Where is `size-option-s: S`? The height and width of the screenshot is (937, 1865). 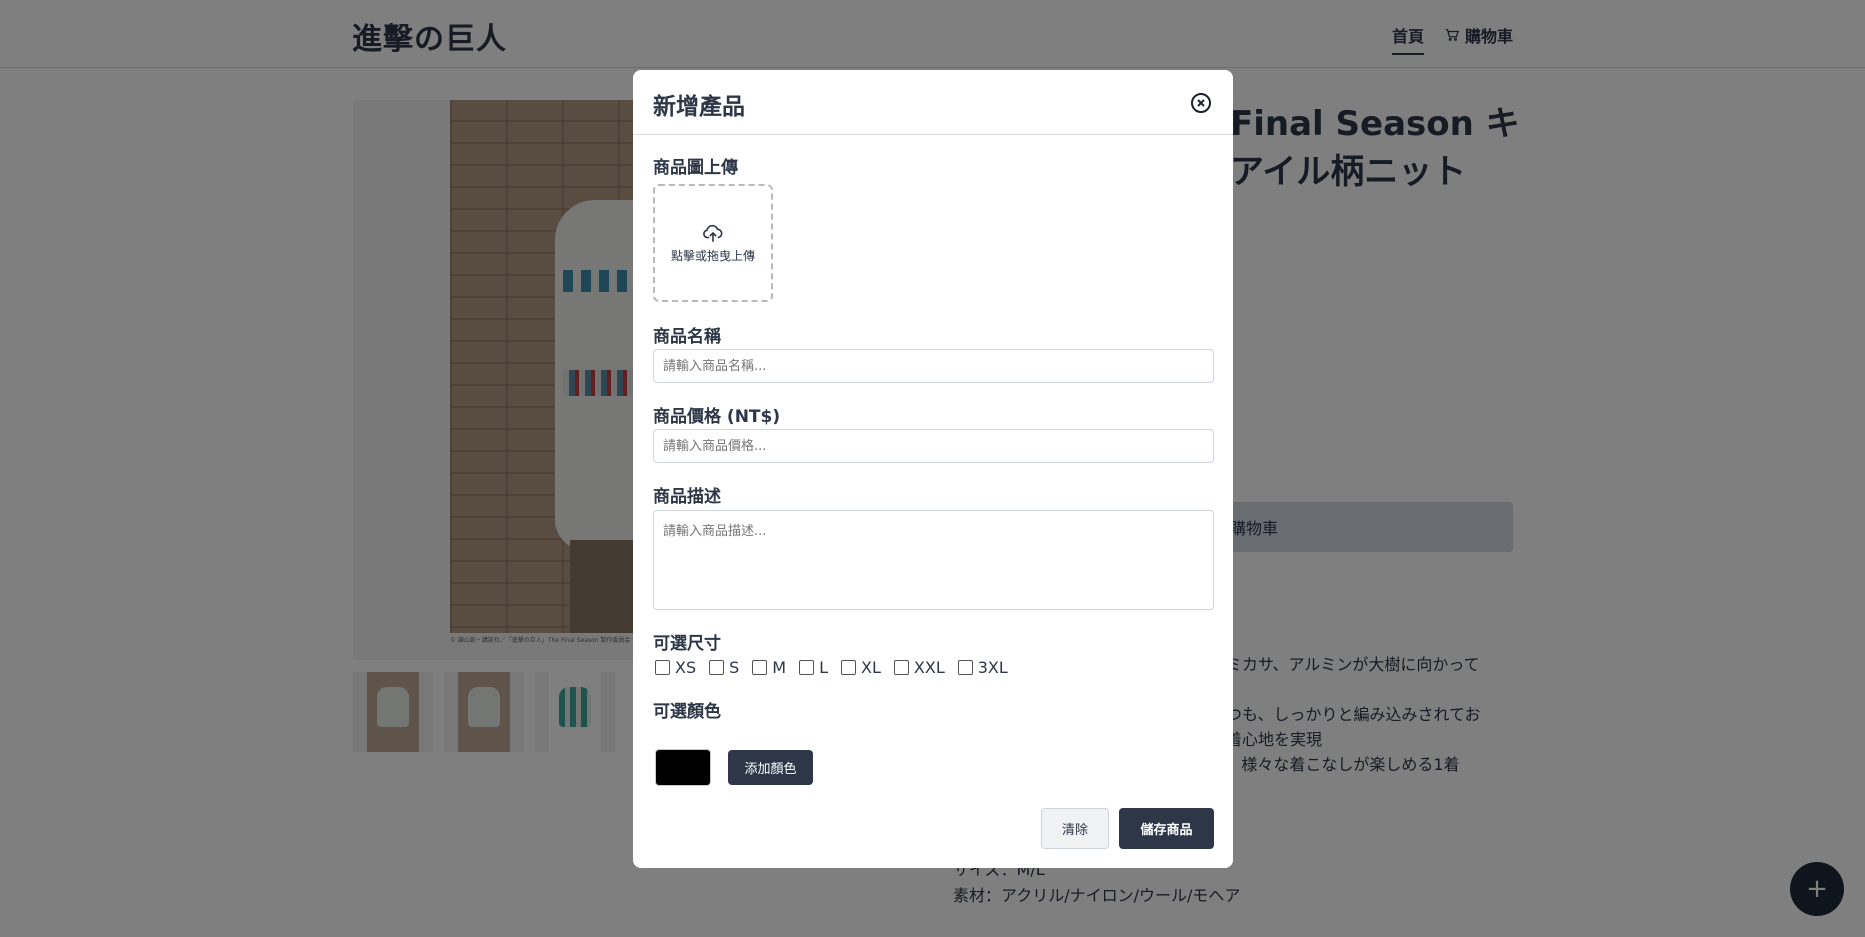 size-option-s: S is located at coordinates (724, 667).